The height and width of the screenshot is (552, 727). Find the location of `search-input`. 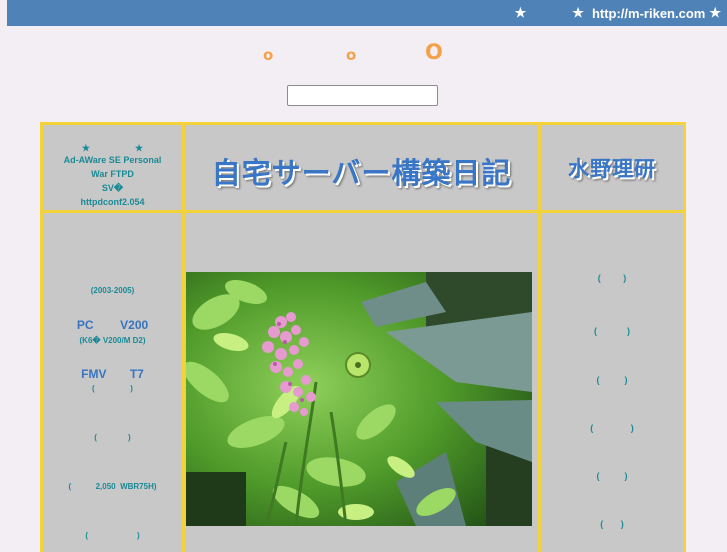

search-input is located at coordinates (362, 95).